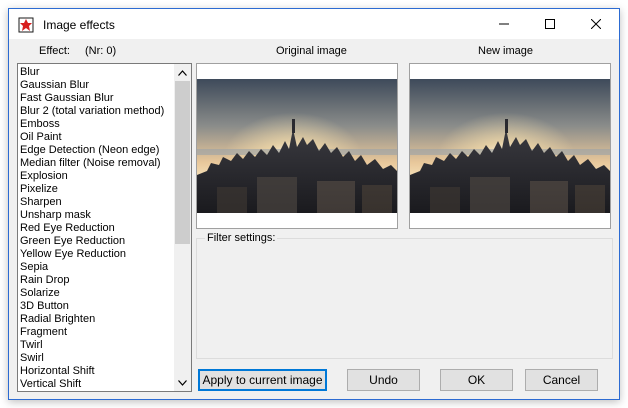 This screenshot has height=408, width=628. I want to click on ok-button: OK, so click(476, 380).